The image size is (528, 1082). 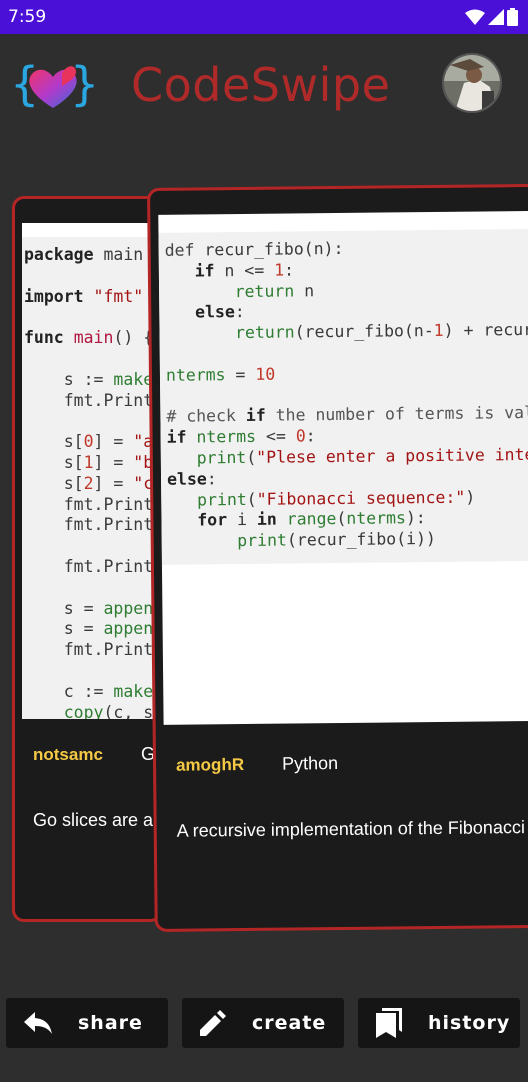 What do you see at coordinates (264, 17) in the screenshot?
I see `status-bar: 7:59` at bounding box center [264, 17].